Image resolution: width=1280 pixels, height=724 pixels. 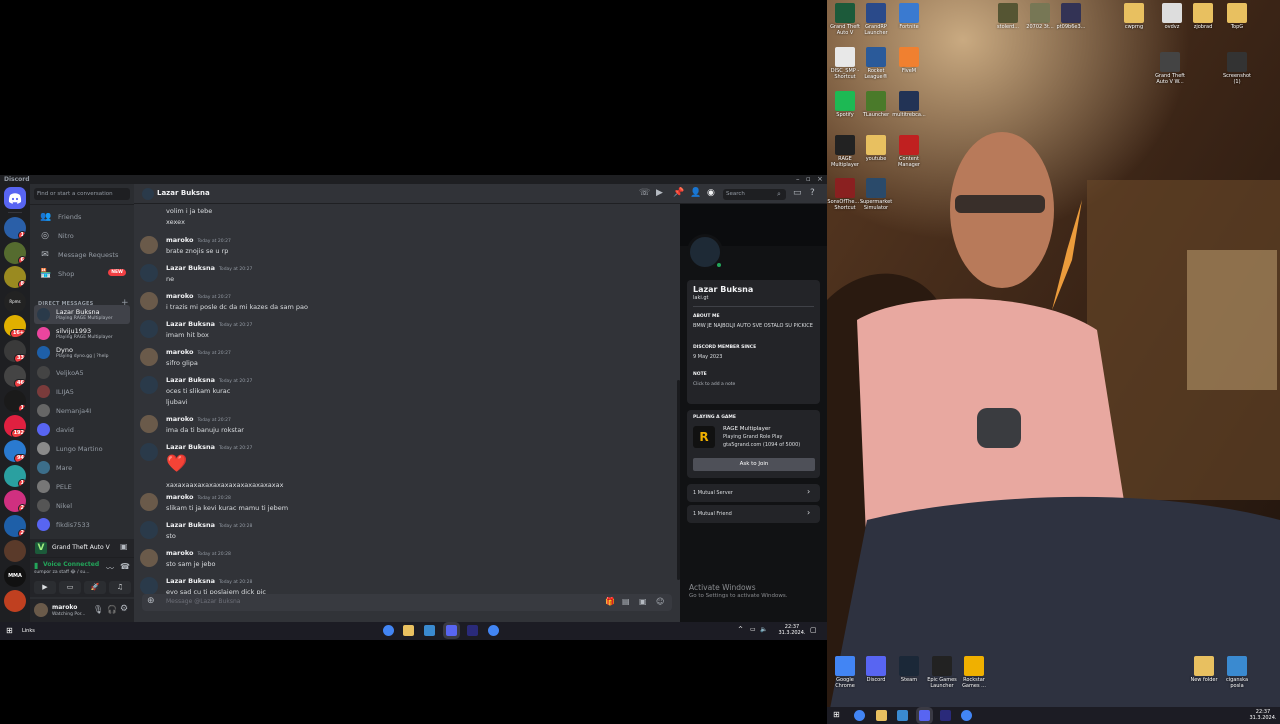 What do you see at coordinates (820, 179) in the screenshot?
I see `close-icon: ×` at bounding box center [820, 179].